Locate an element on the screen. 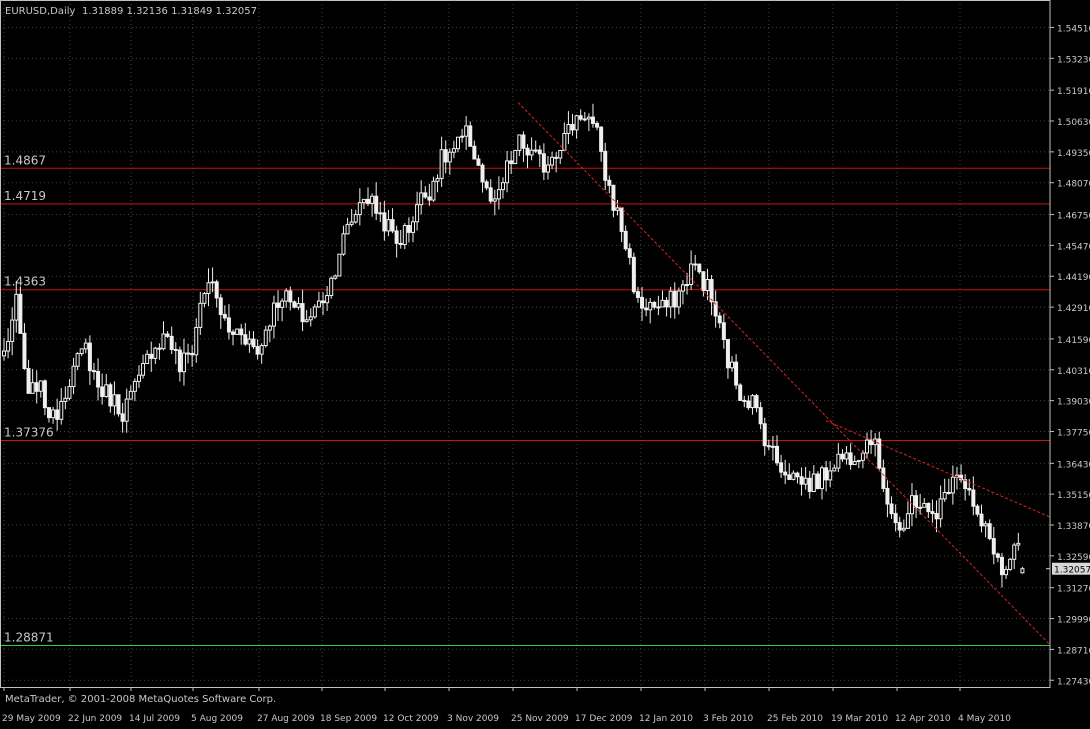  price-tick-label: 1.45470 is located at coordinates (1073, 247).